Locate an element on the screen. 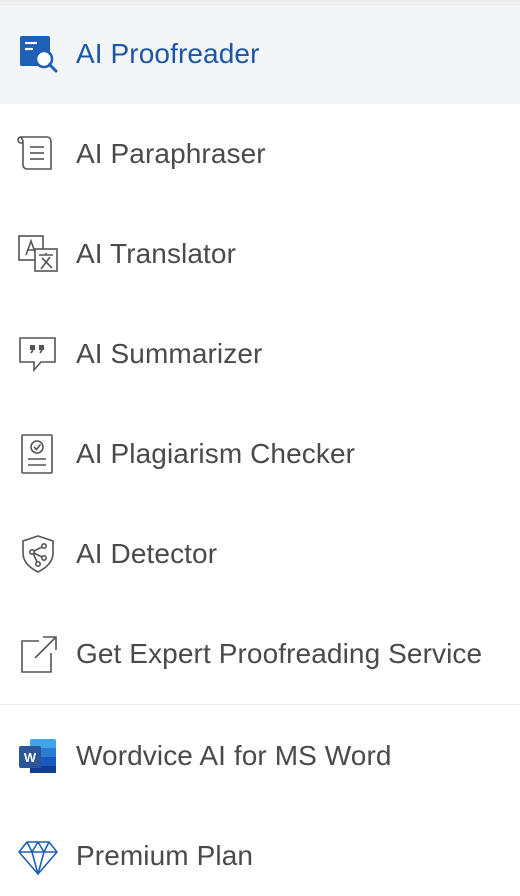 Image resolution: width=520 pixels, height=896 pixels. menu-item-ai-plagiarism-checker: AI Plagiarism Checker is located at coordinates (260, 454).